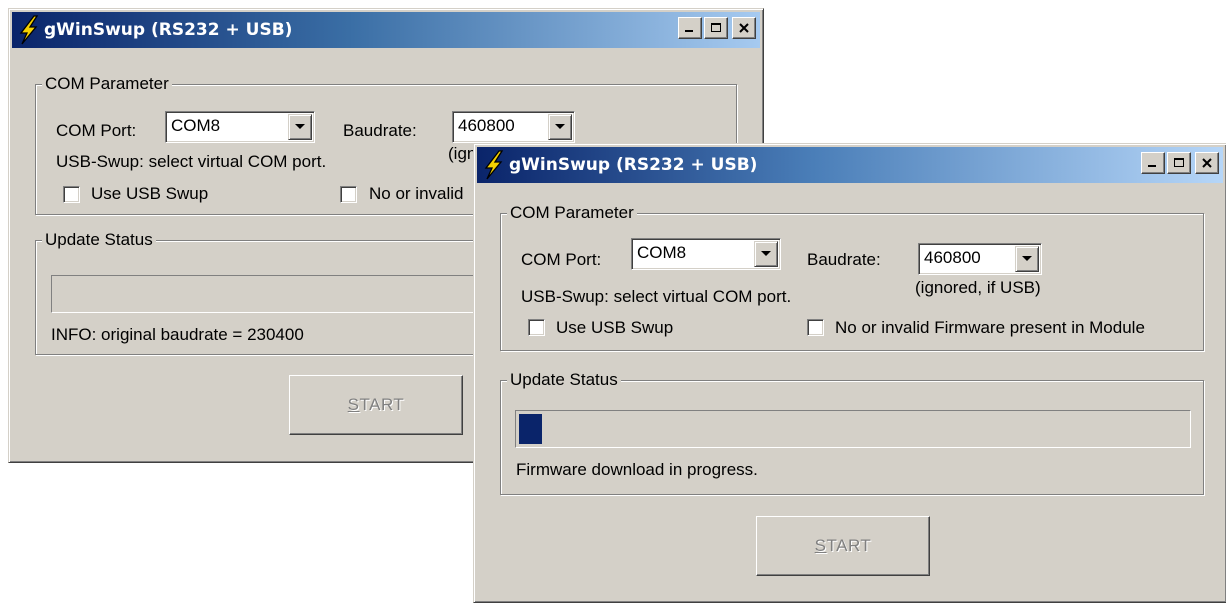  I want to click on baudrate-note: (ignored, if USB), so click(978, 287).